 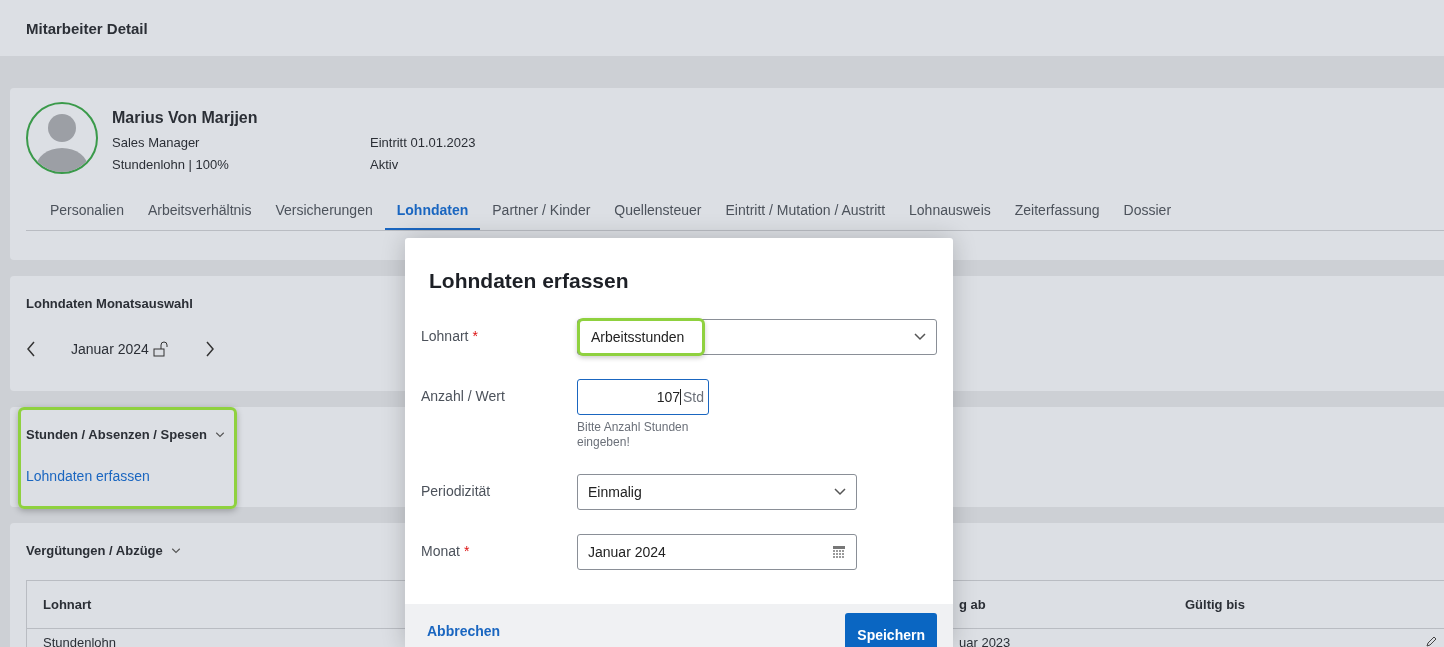 What do you see at coordinates (185, 118) in the screenshot?
I see `employee-name: Marius Von Marjjen` at bounding box center [185, 118].